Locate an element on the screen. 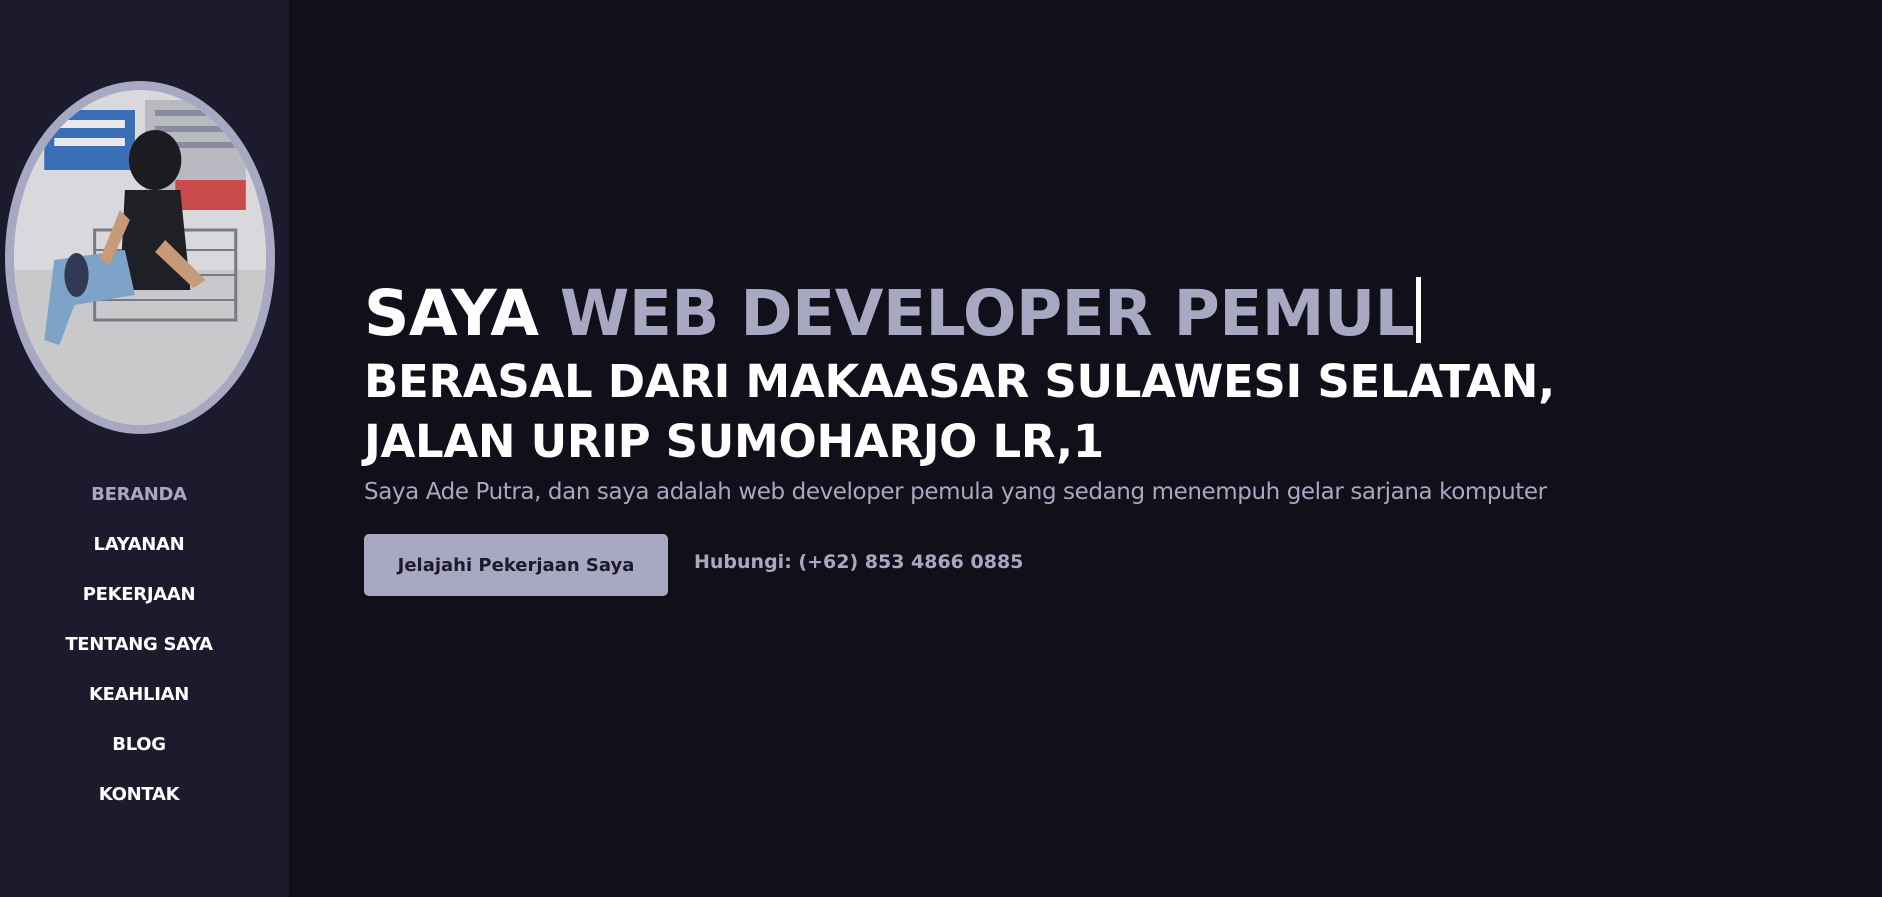  profile-photo is located at coordinates (140, 257).